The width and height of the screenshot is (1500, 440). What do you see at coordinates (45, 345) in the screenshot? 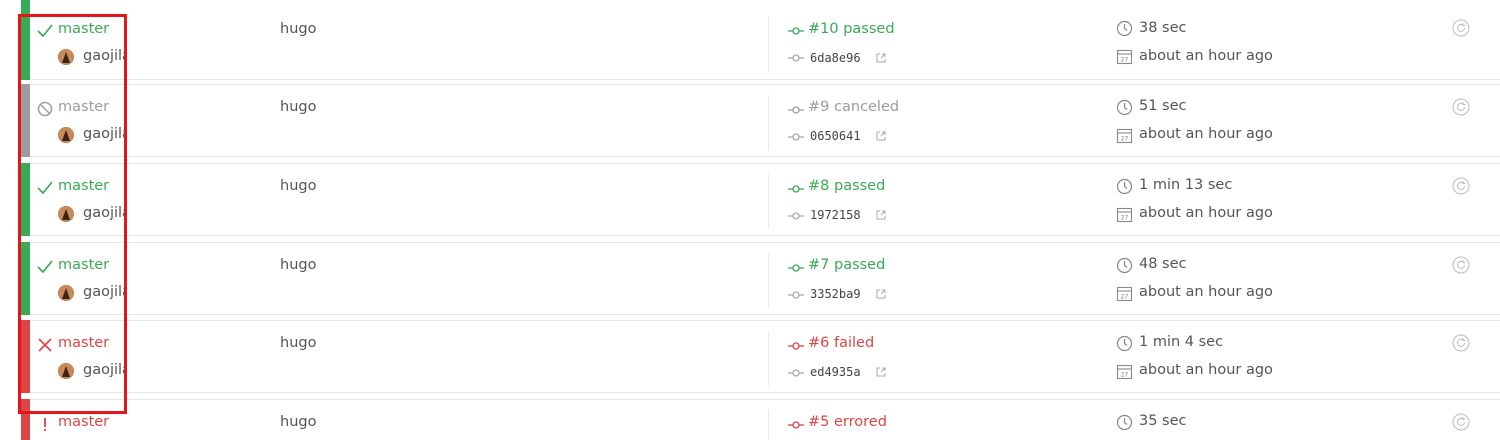
I see `cross-icon` at bounding box center [45, 345].